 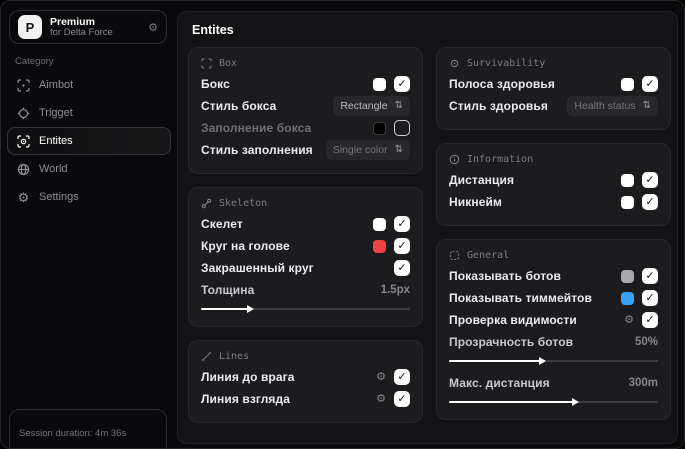 What do you see at coordinates (305, 150) in the screenshot?
I see `row-fill-style: Стиль заполнения Single color ⇅` at bounding box center [305, 150].